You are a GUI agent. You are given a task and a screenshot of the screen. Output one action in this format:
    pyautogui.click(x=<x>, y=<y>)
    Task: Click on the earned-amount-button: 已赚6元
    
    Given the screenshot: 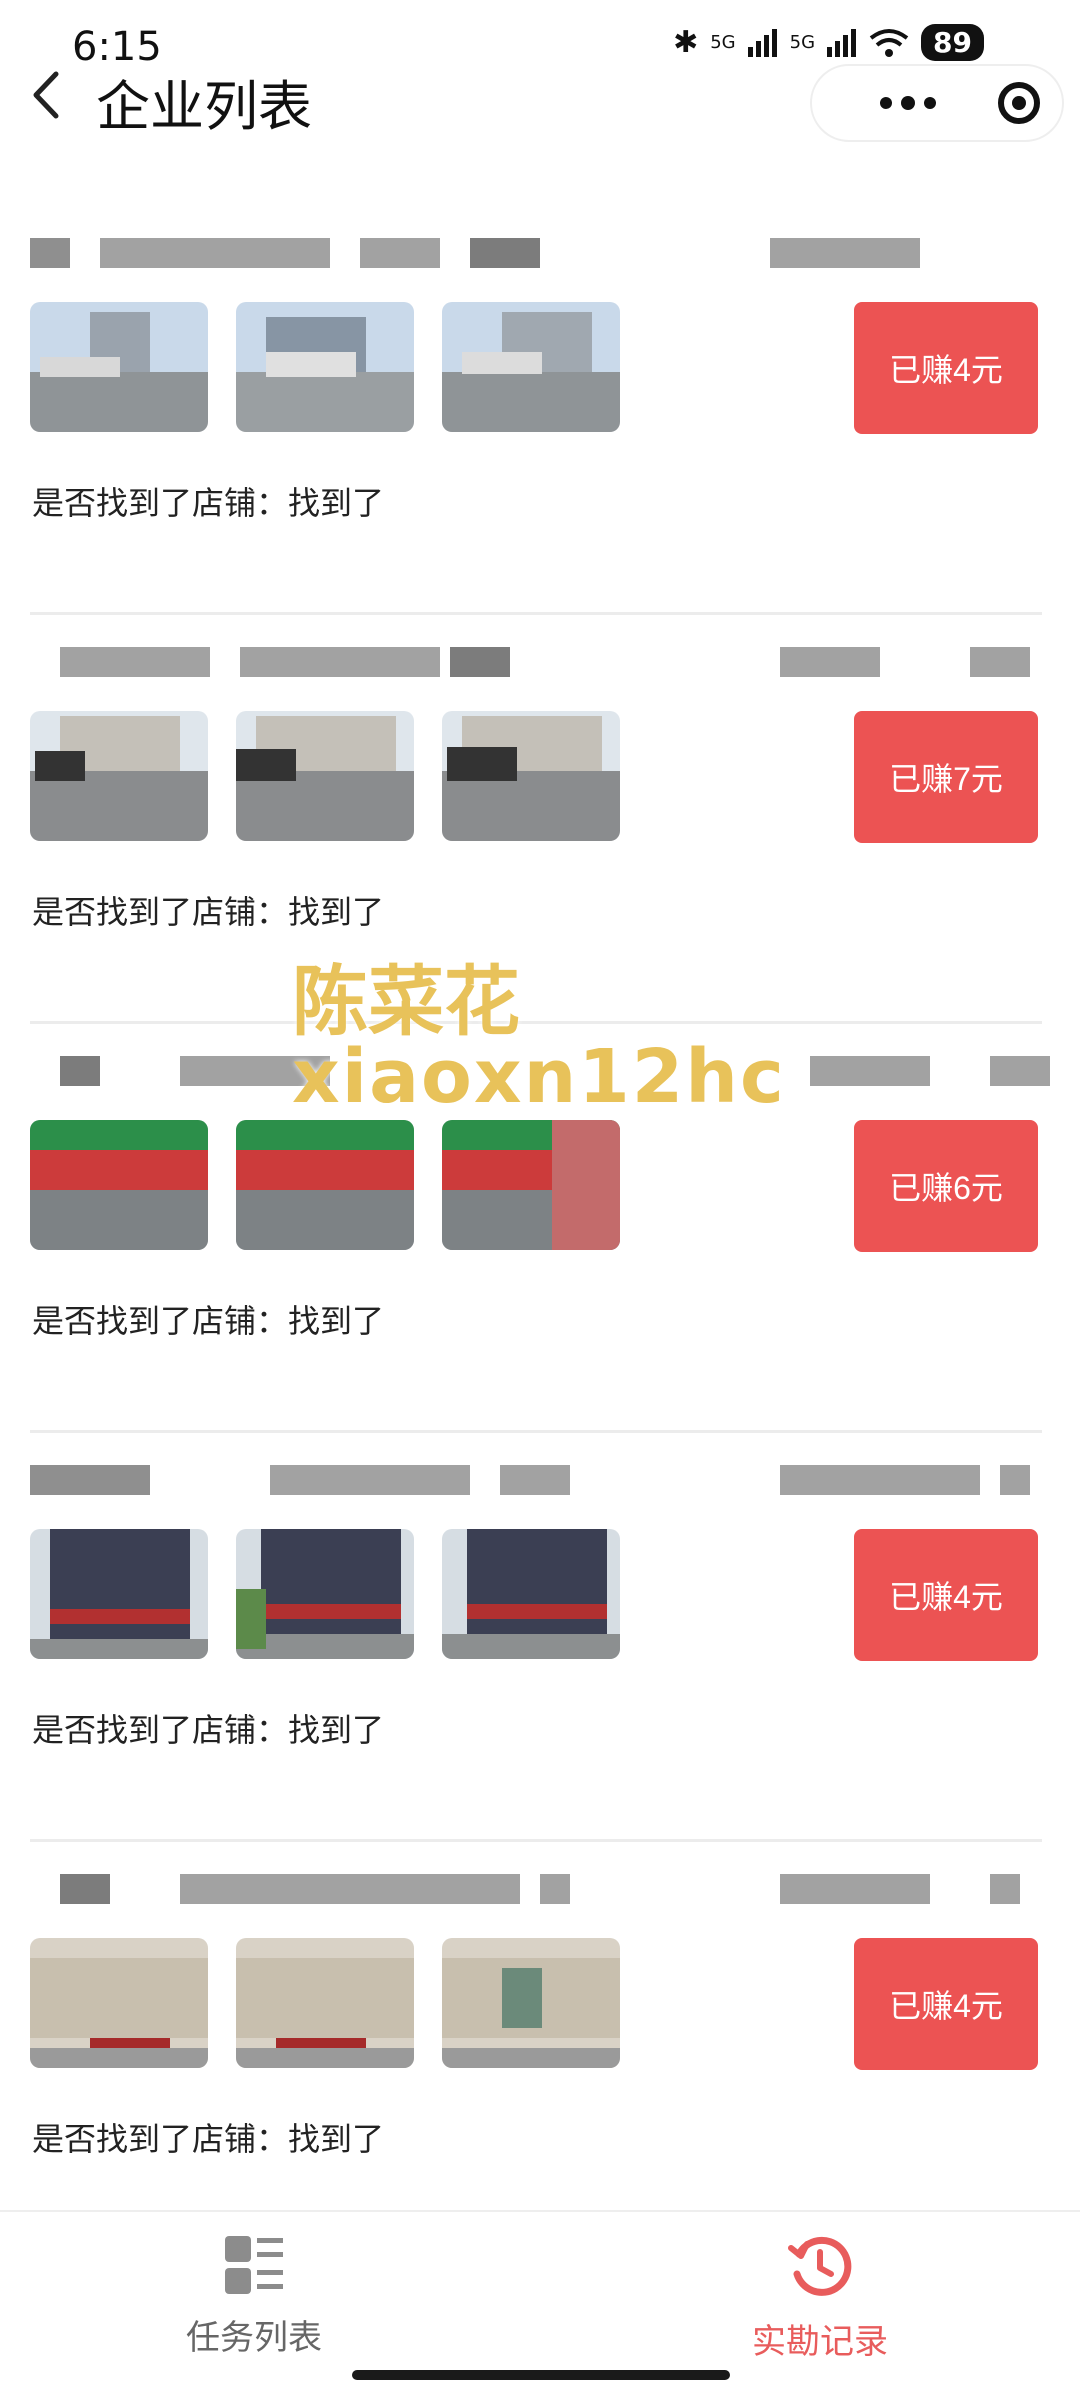 What is the action you would take?
    pyautogui.click(x=946, y=1186)
    